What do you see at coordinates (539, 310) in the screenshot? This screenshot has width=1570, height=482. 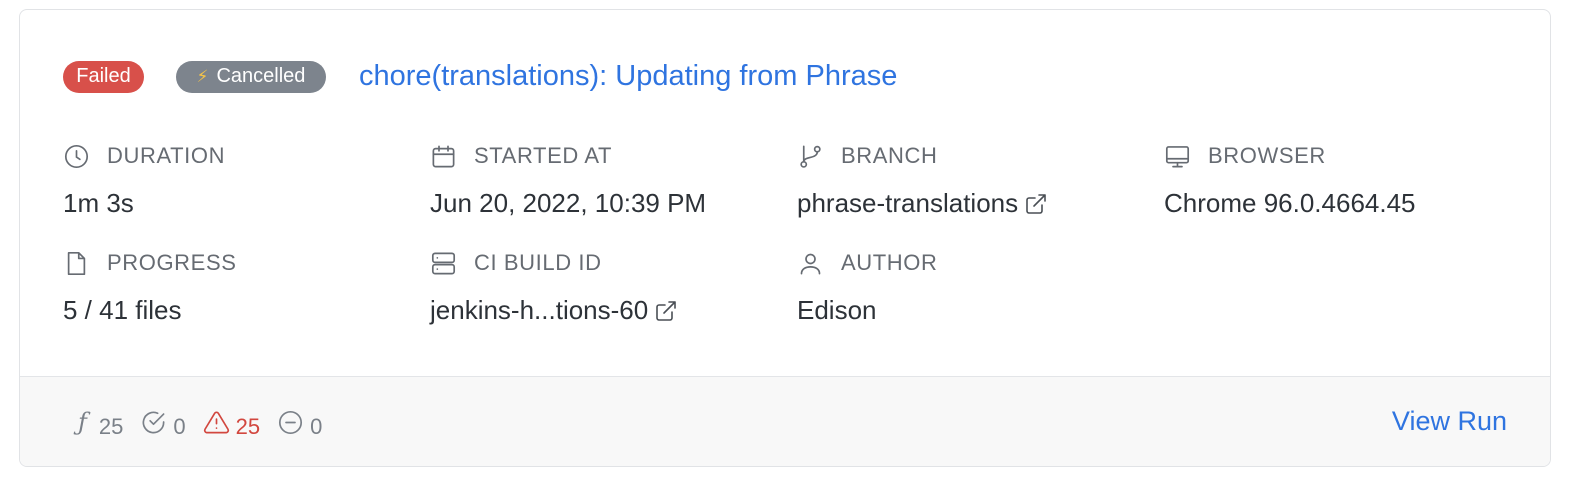 I see `ci-build-link: jenkins-h...tions-60` at bounding box center [539, 310].